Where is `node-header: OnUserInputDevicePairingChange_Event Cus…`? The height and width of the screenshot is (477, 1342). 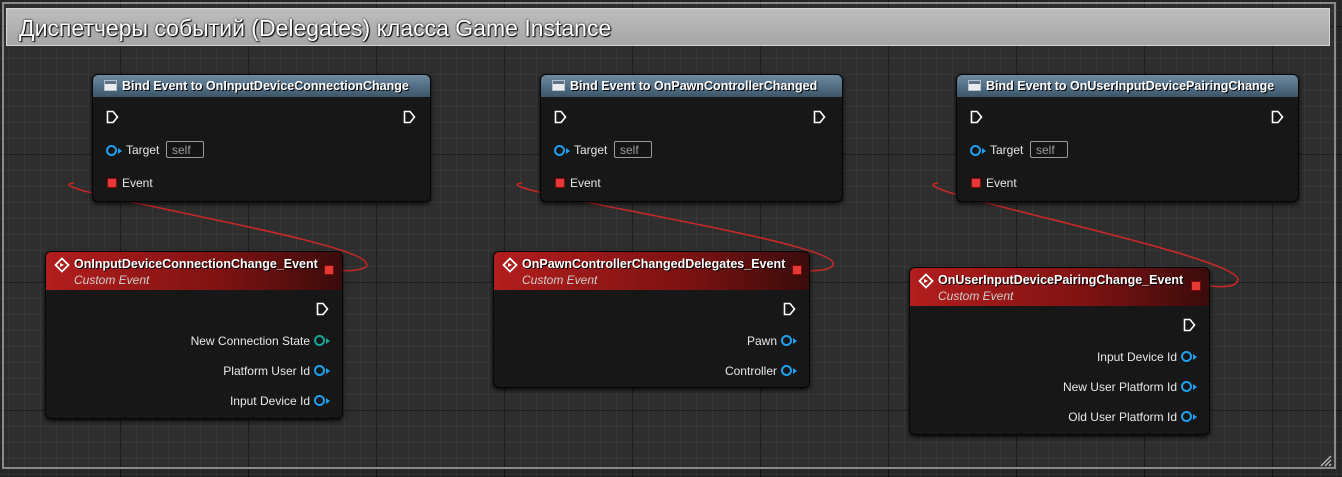 node-header: OnUserInputDevicePairingChange_Event Cus… is located at coordinates (1059, 287).